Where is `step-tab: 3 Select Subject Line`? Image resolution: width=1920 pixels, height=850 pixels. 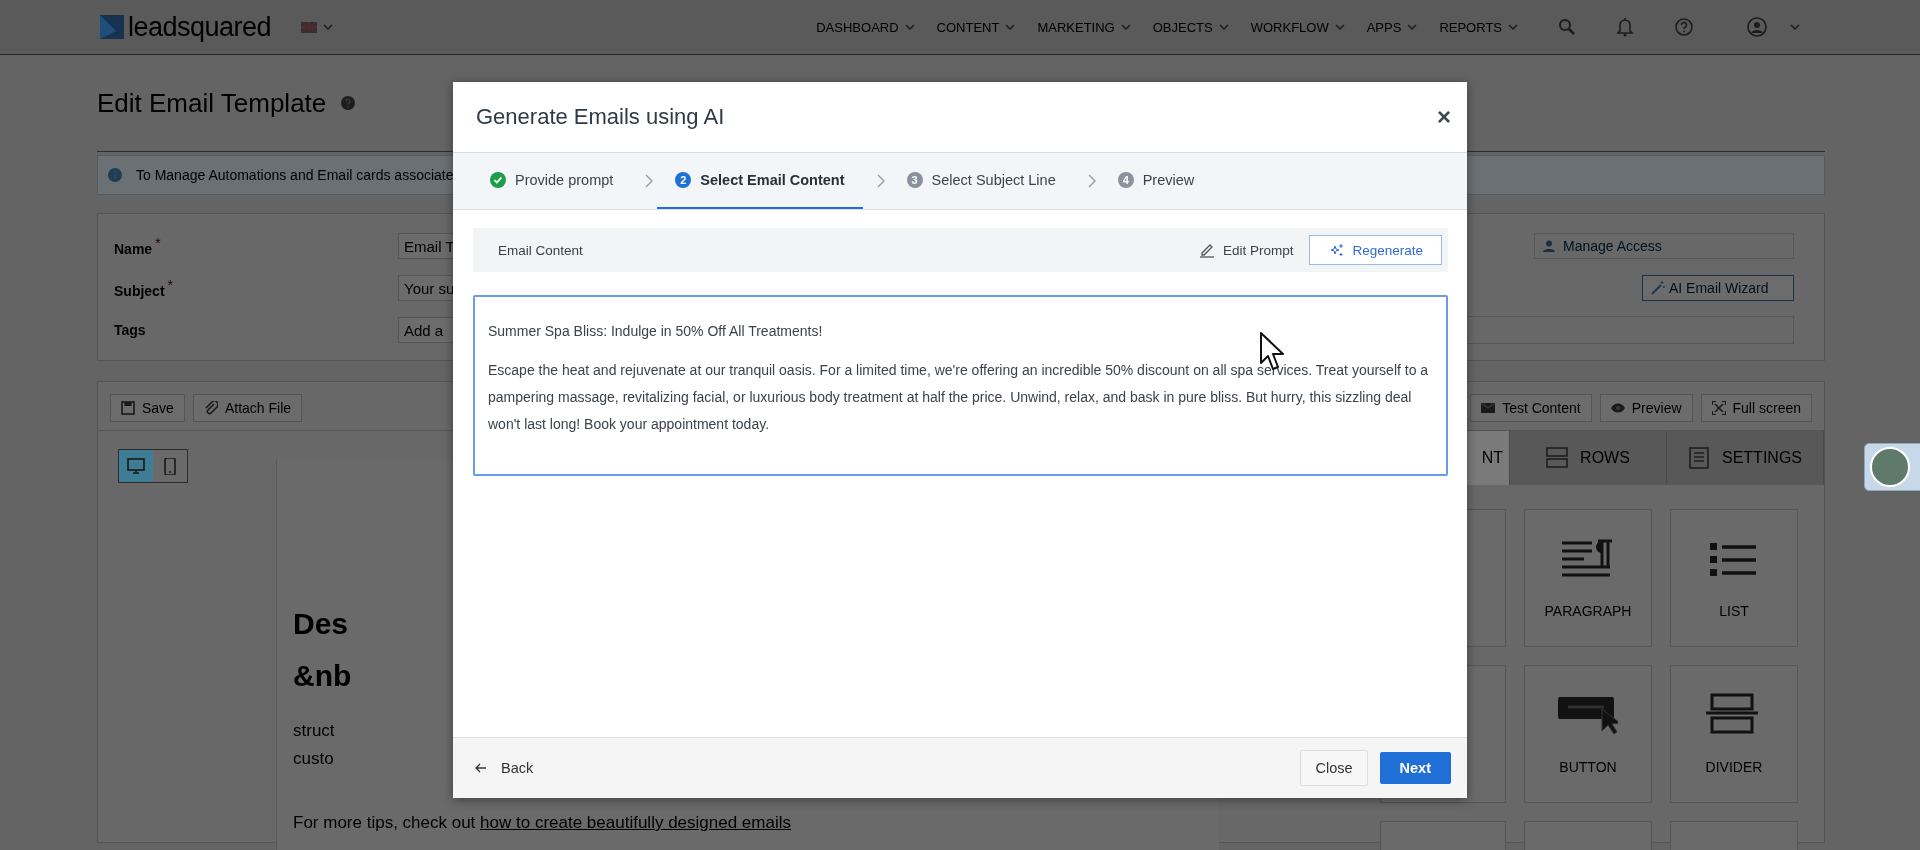
step-tab: 3 Select Subject Line is located at coordinates (981, 181).